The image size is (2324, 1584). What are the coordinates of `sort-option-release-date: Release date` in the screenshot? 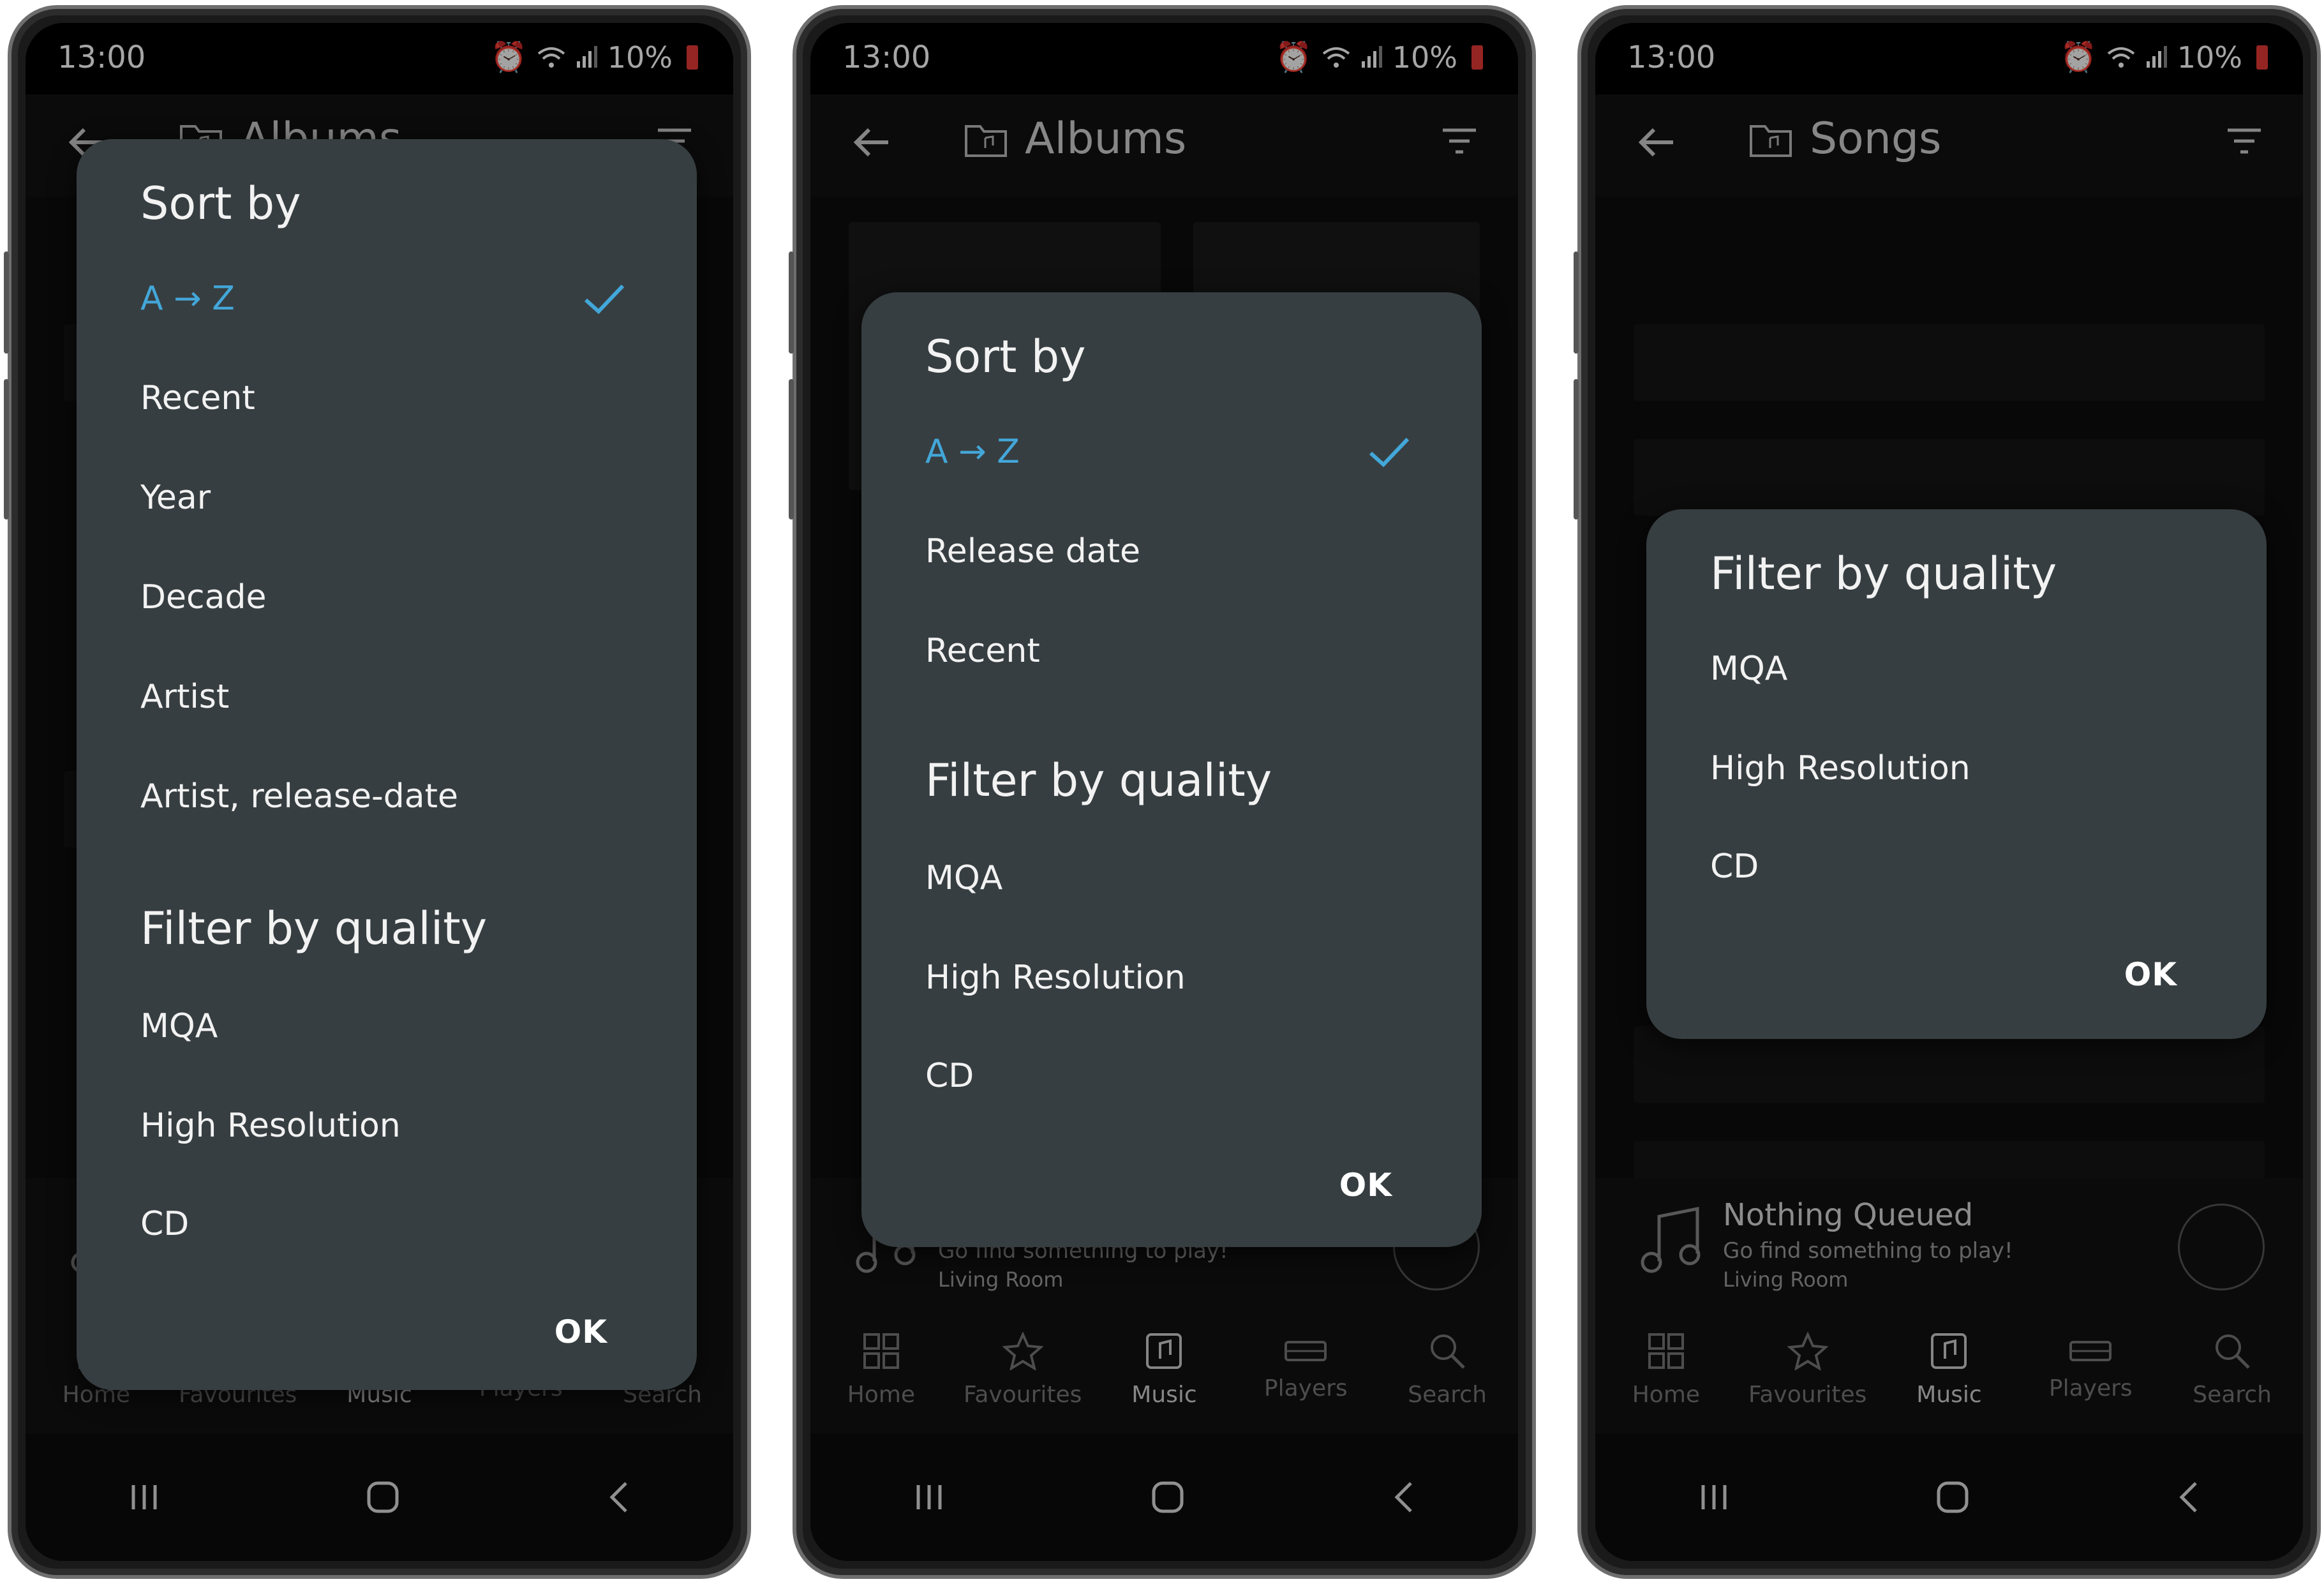 It's located at (1032, 551).